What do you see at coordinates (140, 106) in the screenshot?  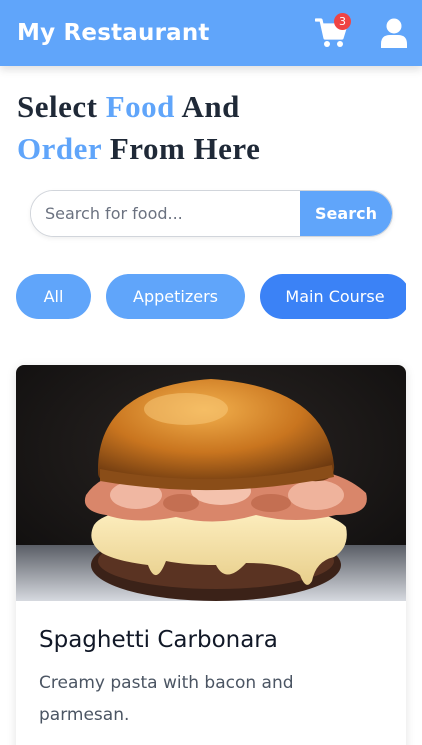 I see `hero-word-food: Food` at bounding box center [140, 106].